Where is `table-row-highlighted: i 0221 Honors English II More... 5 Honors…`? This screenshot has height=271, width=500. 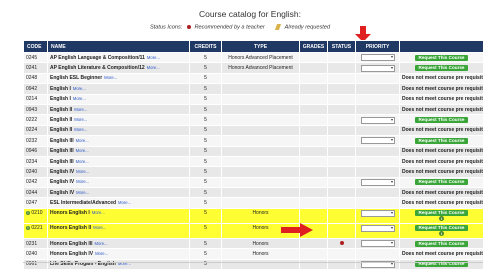
table-row-highlighted: i 0221 Honors English II More... 5 Honors… is located at coordinates (253, 230).